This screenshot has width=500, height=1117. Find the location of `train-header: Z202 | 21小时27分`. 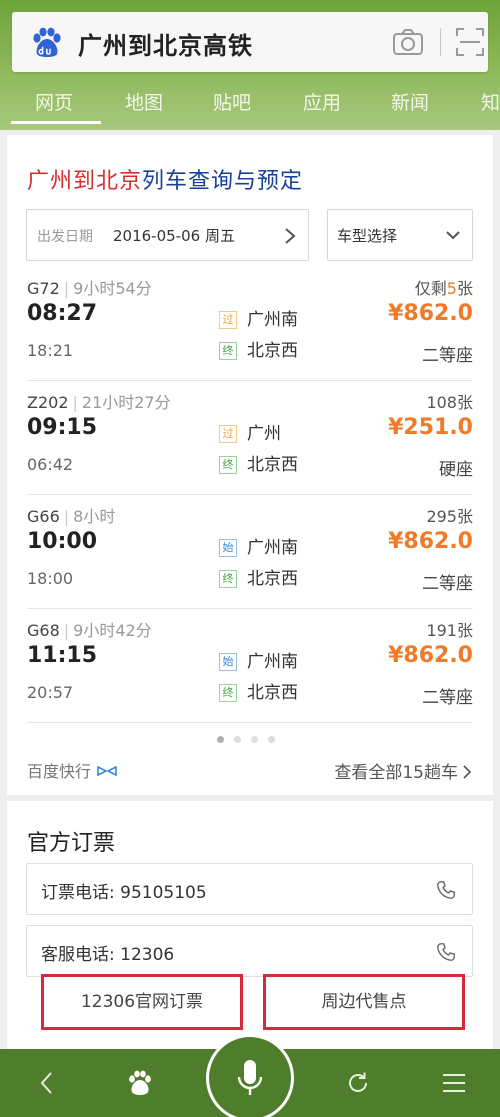

train-header: Z202 | 21小时27分 is located at coordinates (99, 401).